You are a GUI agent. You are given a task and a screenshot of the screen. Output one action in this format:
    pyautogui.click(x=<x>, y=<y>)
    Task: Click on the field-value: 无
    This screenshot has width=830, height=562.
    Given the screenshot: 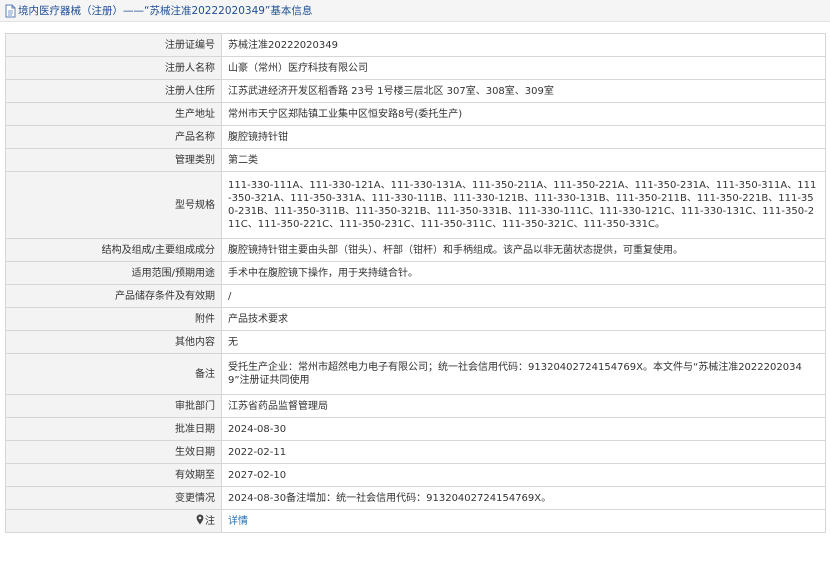 What is the action you would take?
    pyautogui.click(x=523, y=342)
    